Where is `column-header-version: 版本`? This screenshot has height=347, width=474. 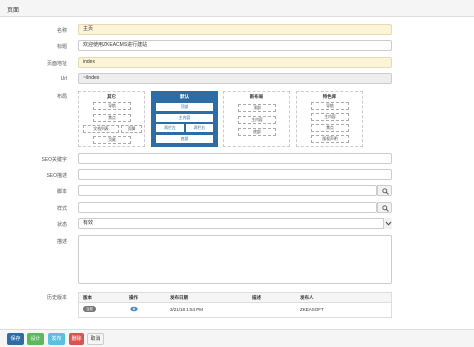
column-header-version: 版本 is located at coordinates (87, 297).